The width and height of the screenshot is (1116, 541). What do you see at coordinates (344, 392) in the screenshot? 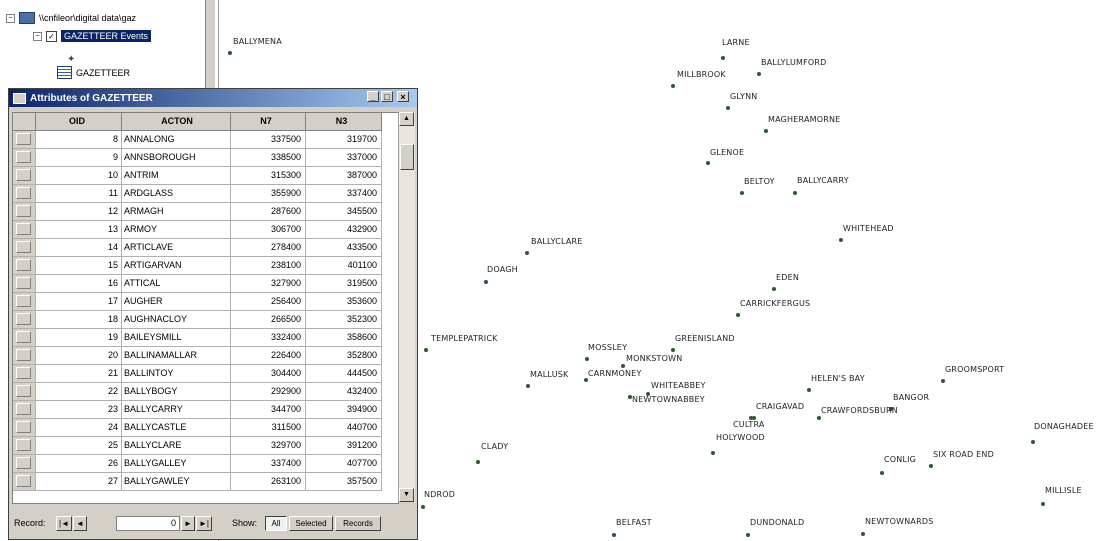
I see `cell-n3: 432400` at bounding box center [344, 392].